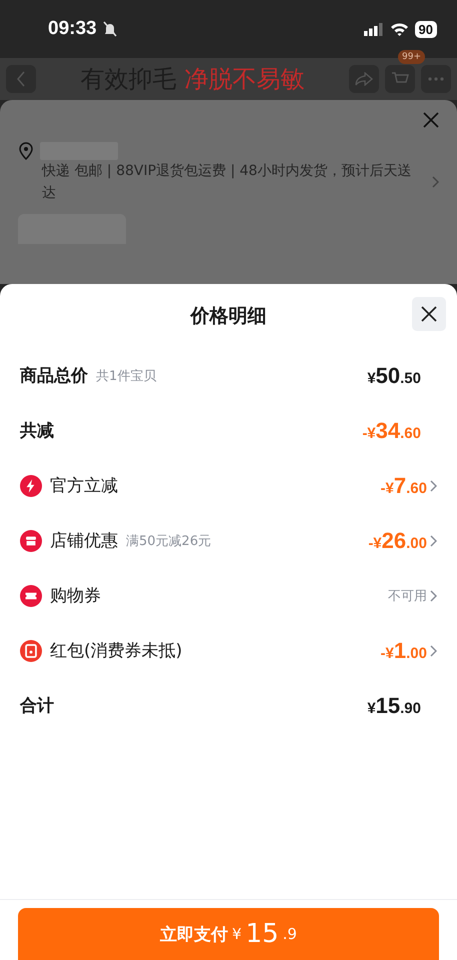 This screenshot has height=960, width=457. What do you see at coordinates (31, 651) in the screenshot?
I see `envelope-icon` at bounding box center [31, 651].